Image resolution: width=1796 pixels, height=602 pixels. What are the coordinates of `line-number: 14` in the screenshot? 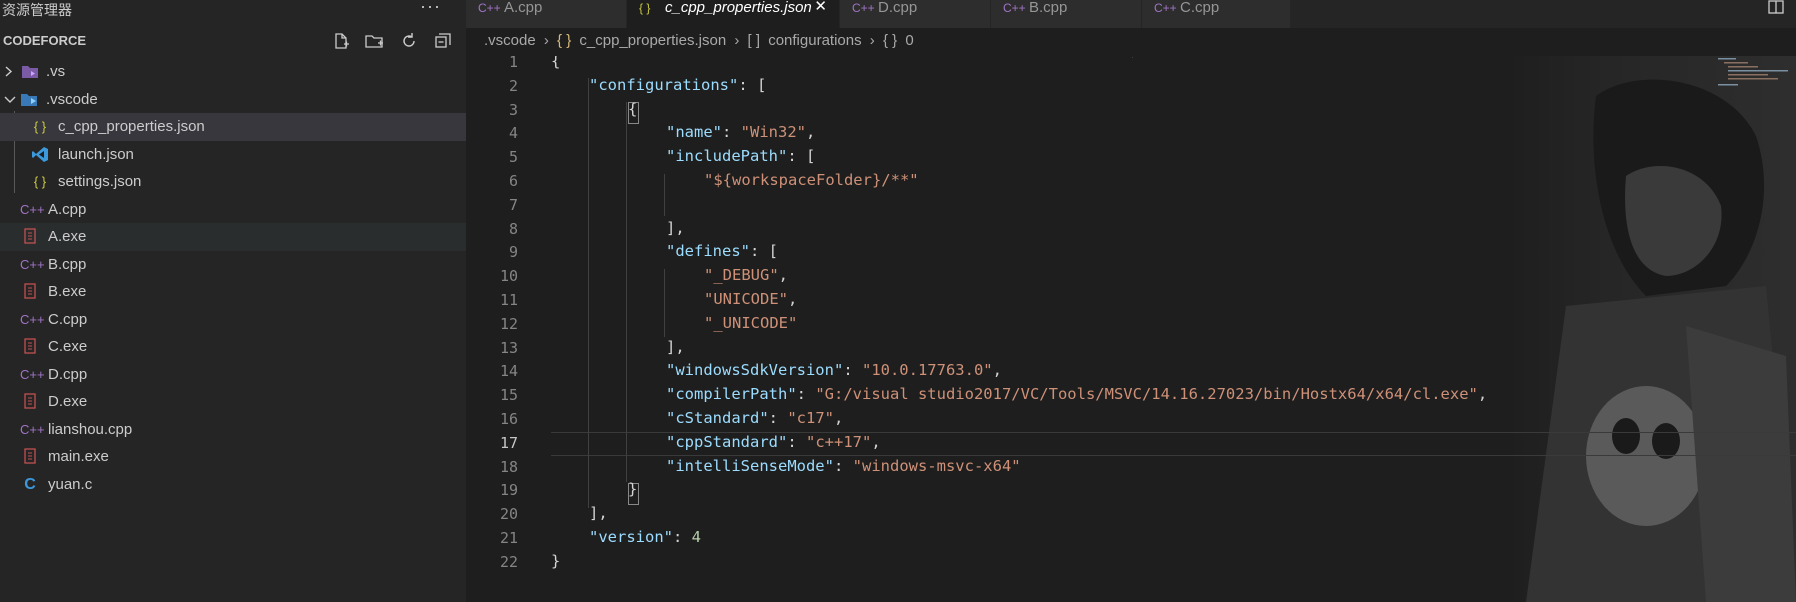 It's located at (508, 371).